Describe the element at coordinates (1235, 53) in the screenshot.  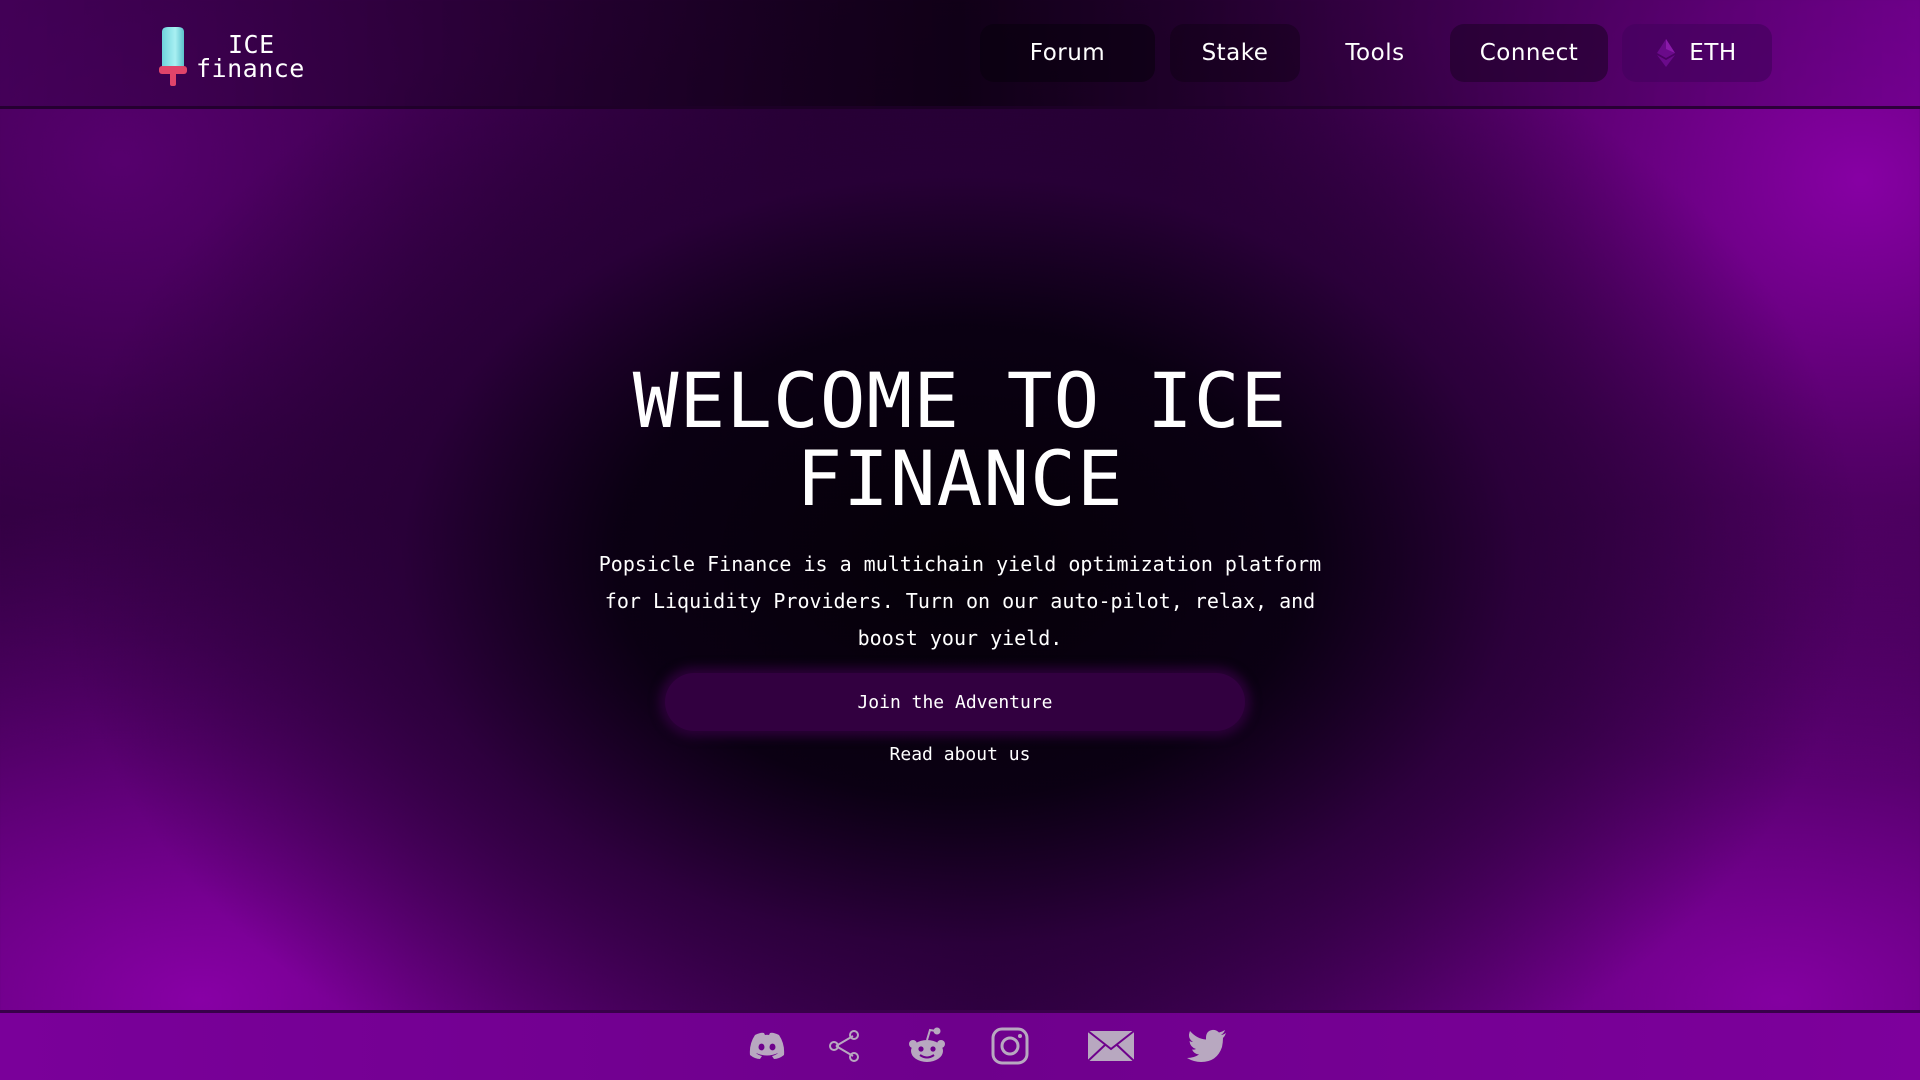
I see `nav-stake: Stake` at that location.